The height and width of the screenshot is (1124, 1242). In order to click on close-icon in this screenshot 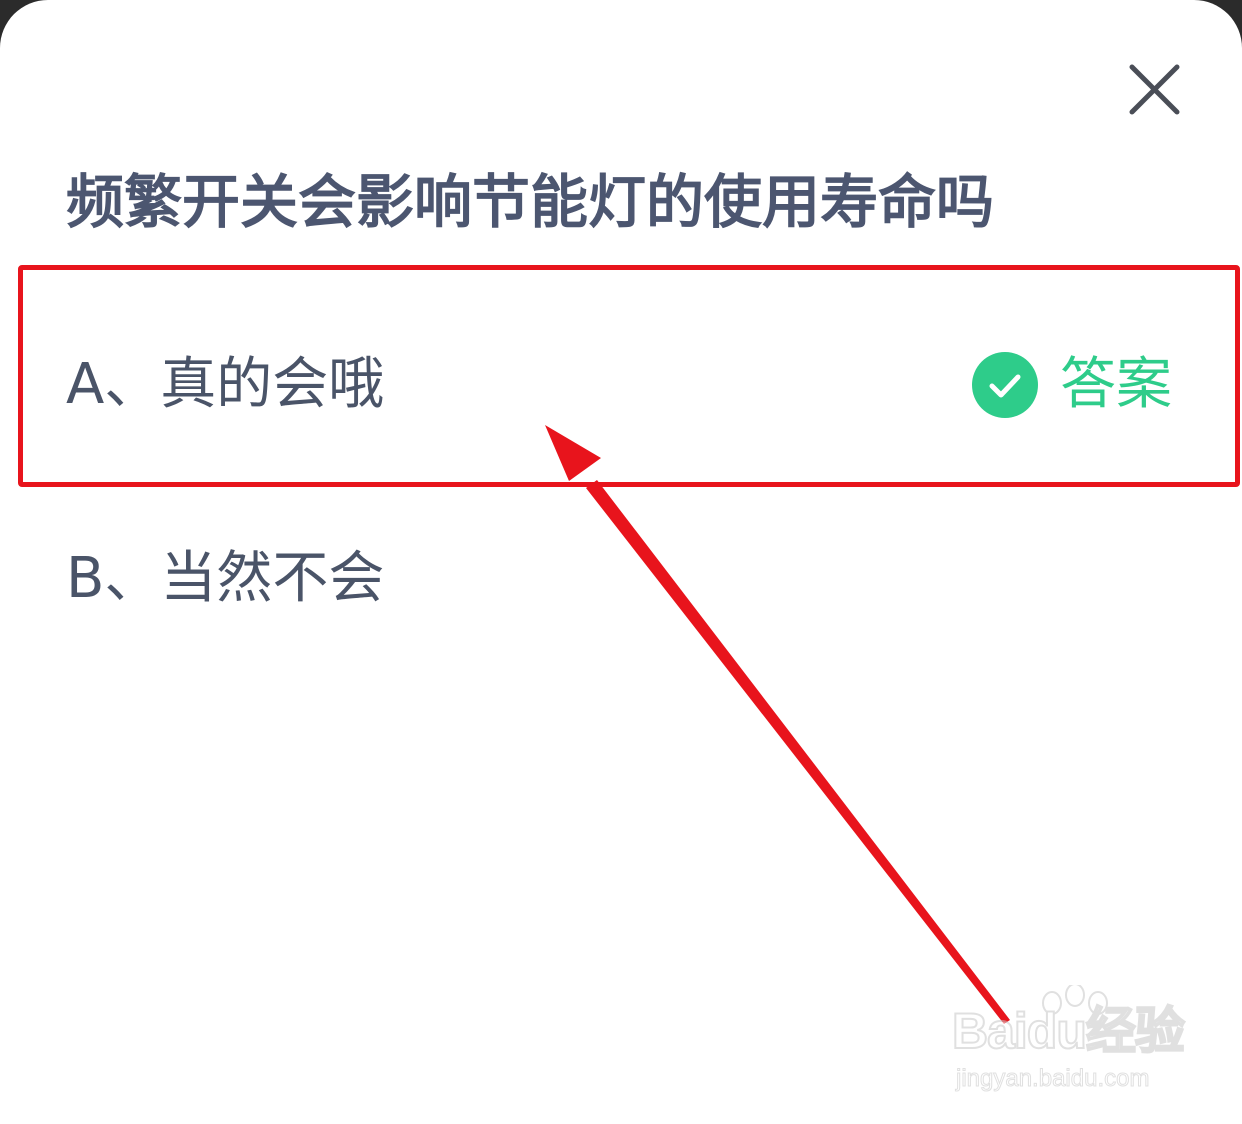, I will do `click(1154, 89)`.